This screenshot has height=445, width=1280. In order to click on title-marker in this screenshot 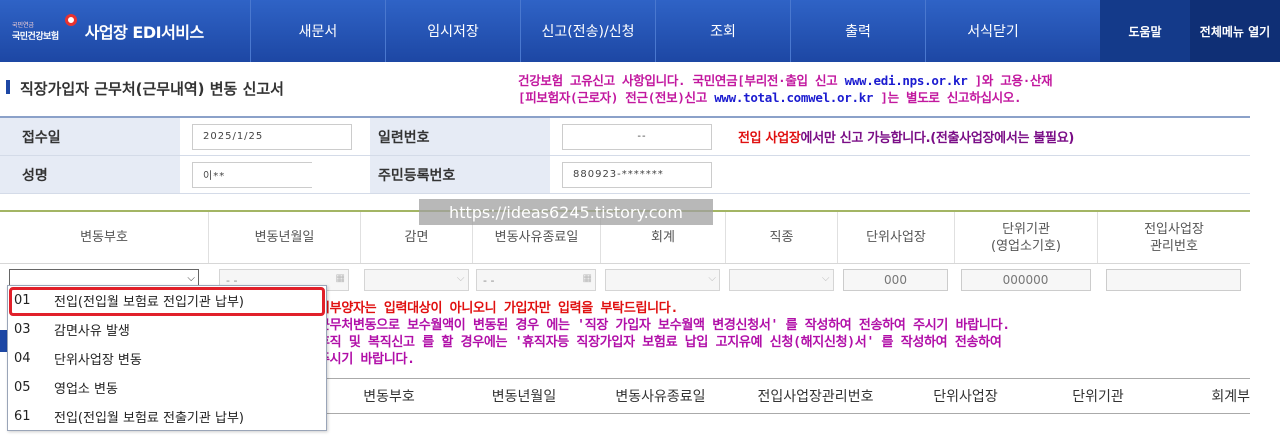, I will do `click(8, 87)`.